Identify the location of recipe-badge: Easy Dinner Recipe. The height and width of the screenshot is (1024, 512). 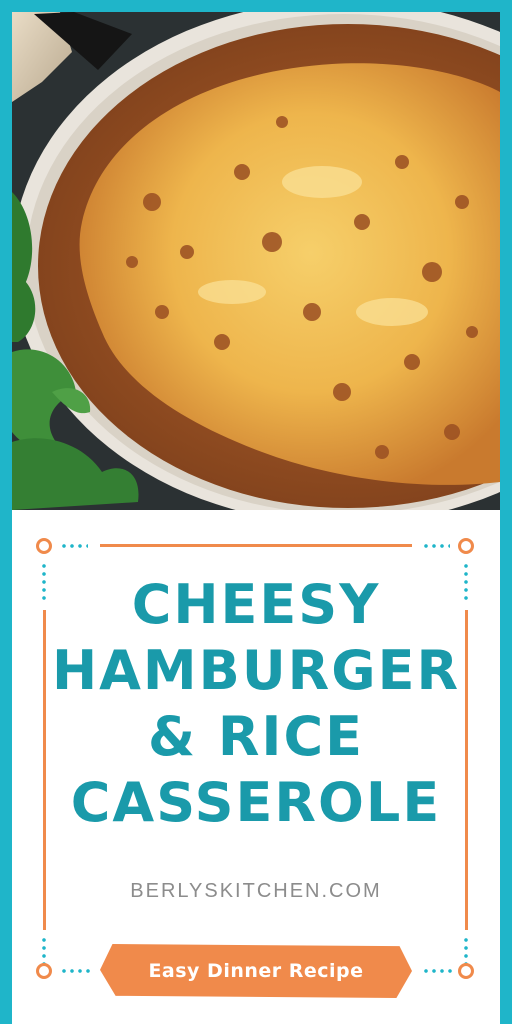
(256, 971).